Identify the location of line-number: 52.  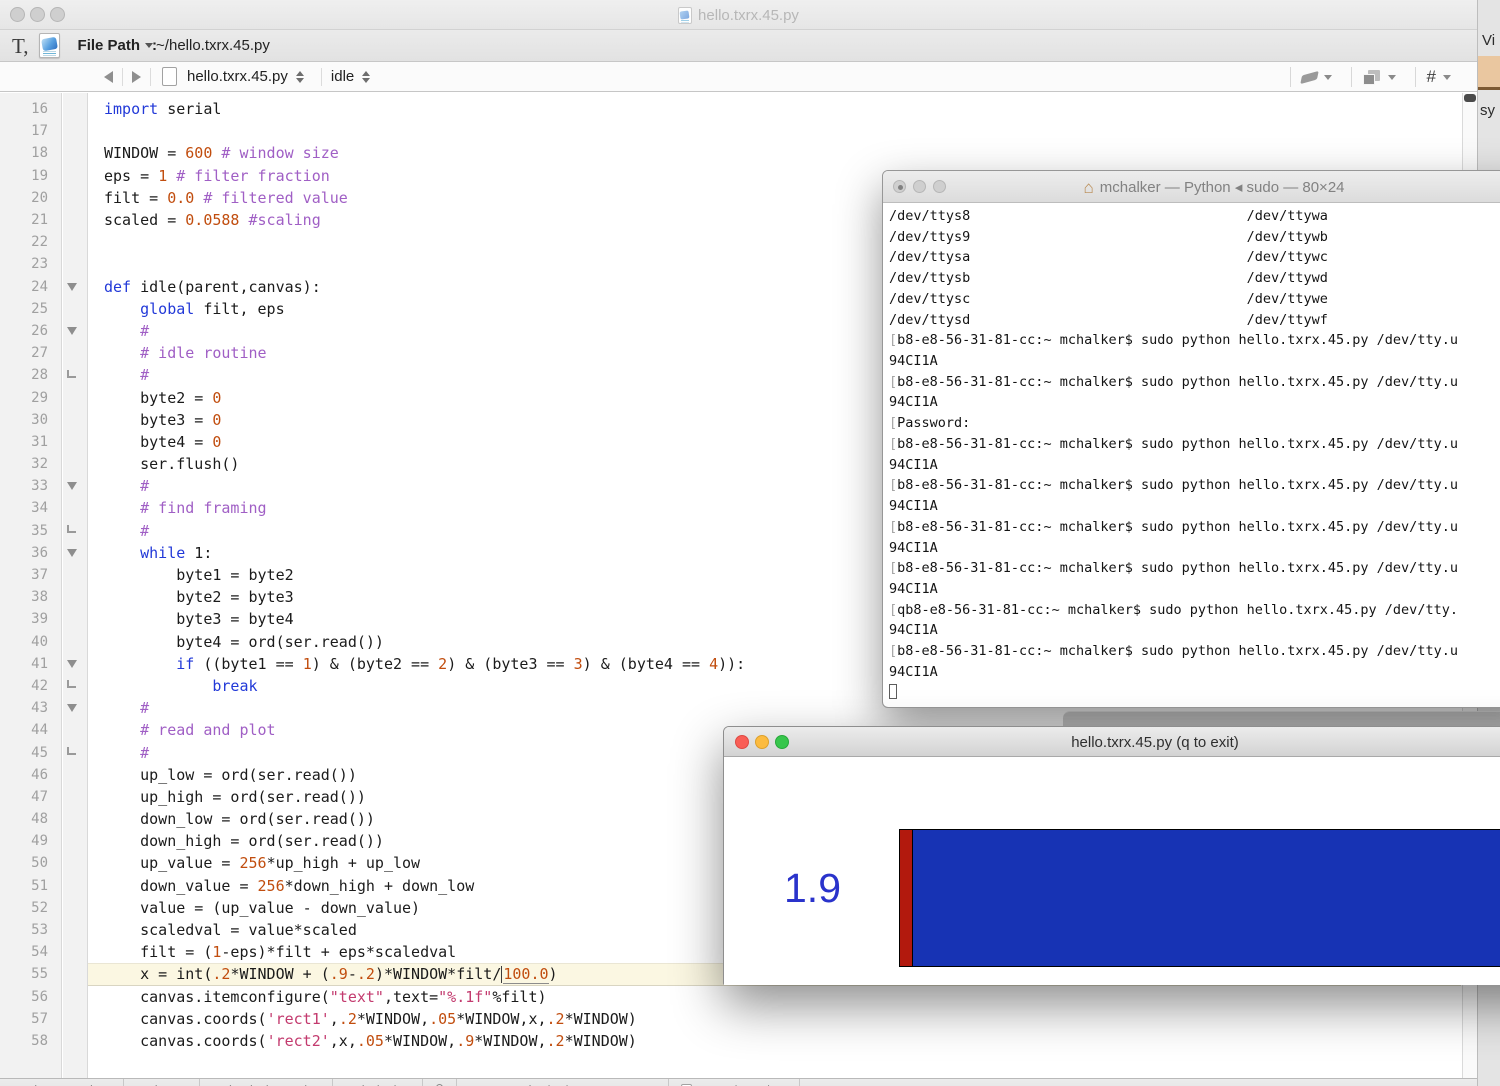
(27, 908).